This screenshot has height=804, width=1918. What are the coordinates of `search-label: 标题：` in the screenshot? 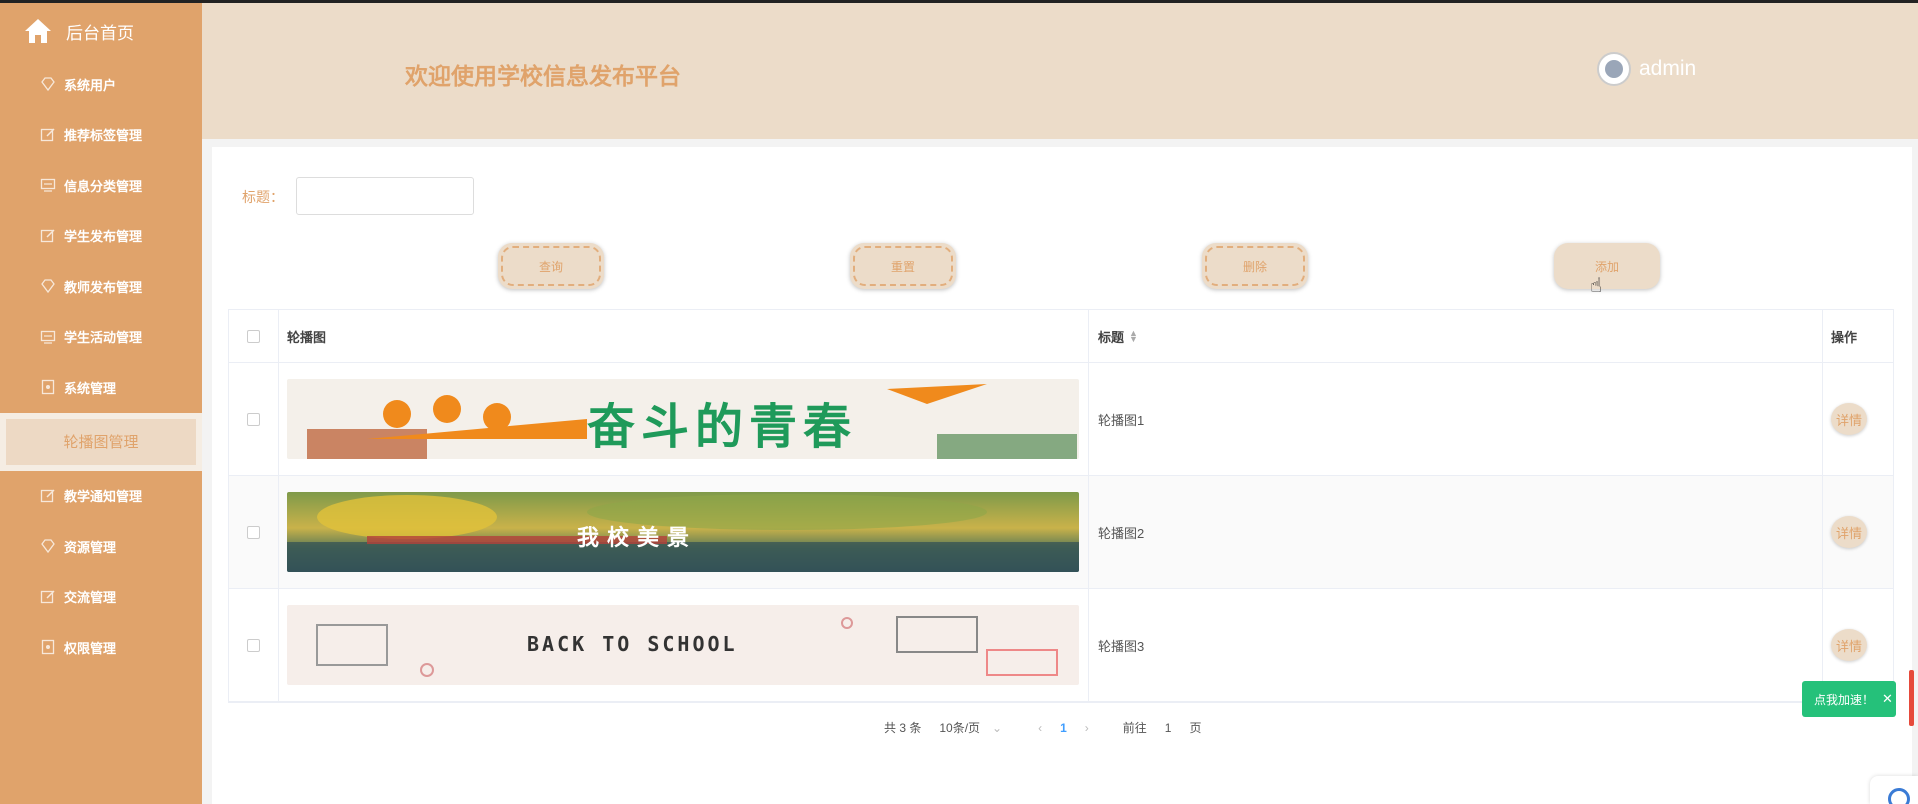 It's located at (263, 197).